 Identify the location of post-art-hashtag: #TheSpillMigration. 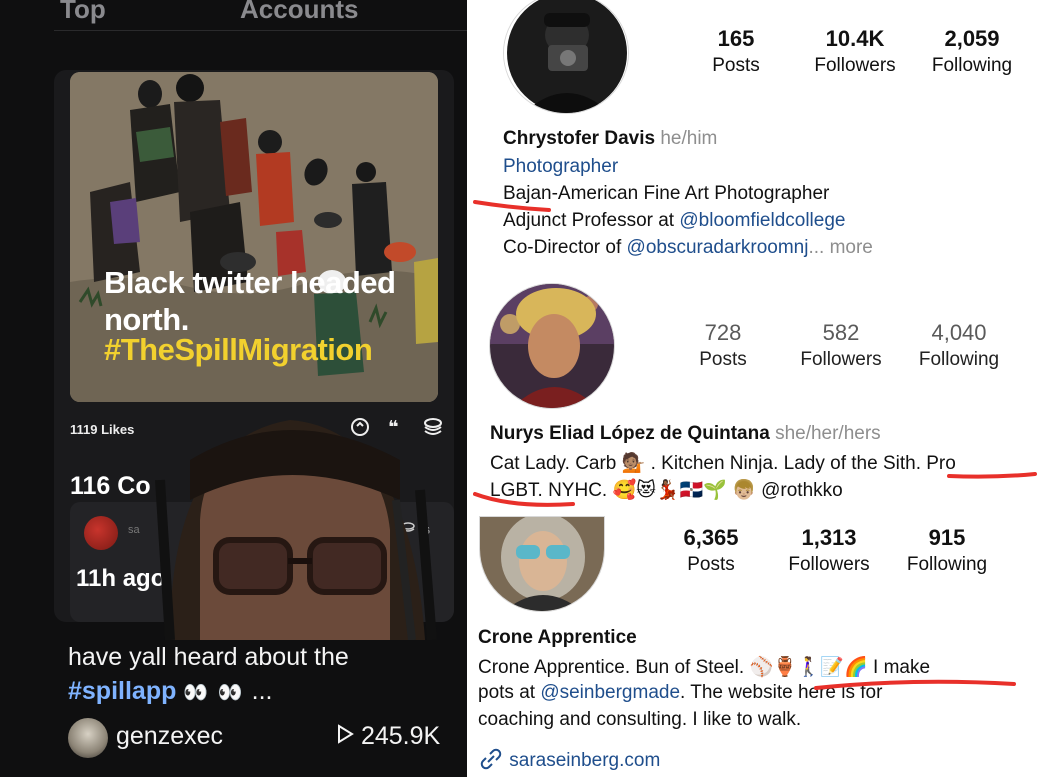
(238, 349).